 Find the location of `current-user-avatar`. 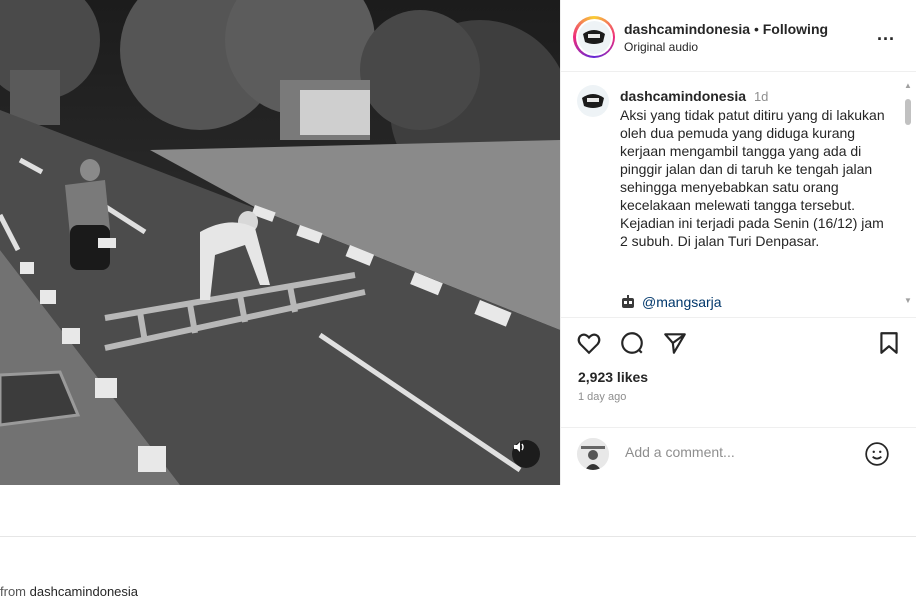

current-user-avatar is located at coordinates (593, 454).